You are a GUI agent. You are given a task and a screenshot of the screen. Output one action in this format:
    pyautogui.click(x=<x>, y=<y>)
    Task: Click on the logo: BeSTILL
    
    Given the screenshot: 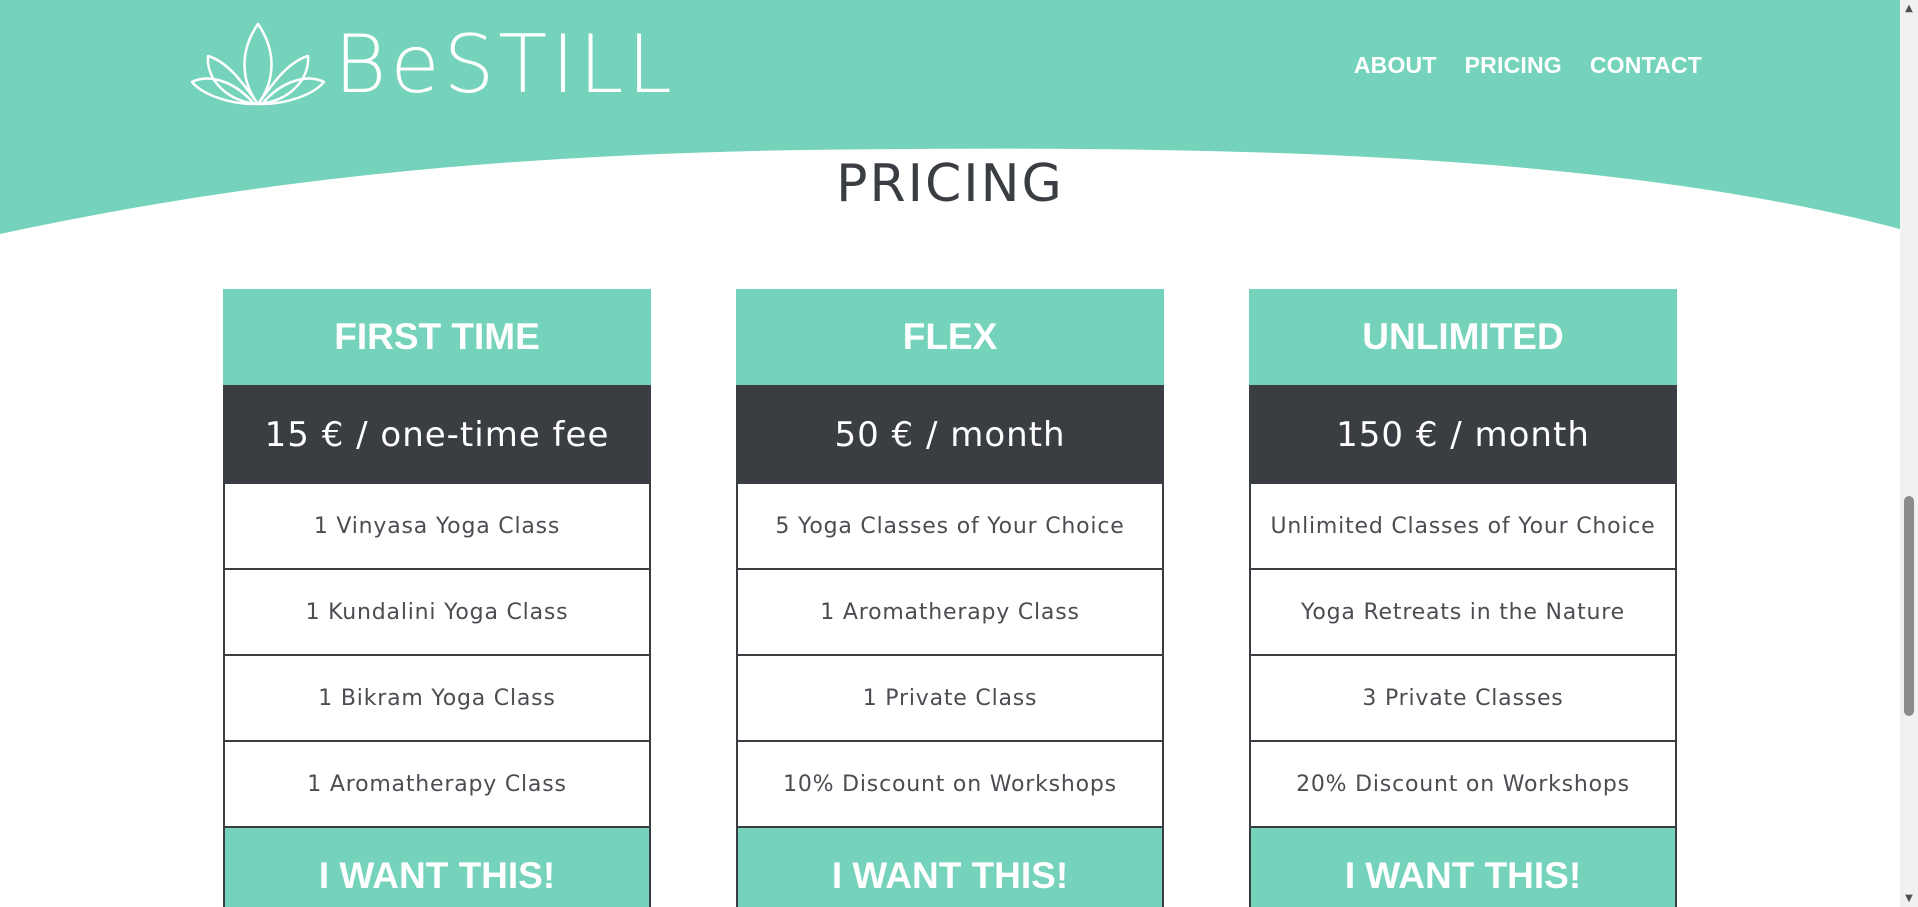 What is the action you would take?
    pyautogui.click(x=432, y=65)
    